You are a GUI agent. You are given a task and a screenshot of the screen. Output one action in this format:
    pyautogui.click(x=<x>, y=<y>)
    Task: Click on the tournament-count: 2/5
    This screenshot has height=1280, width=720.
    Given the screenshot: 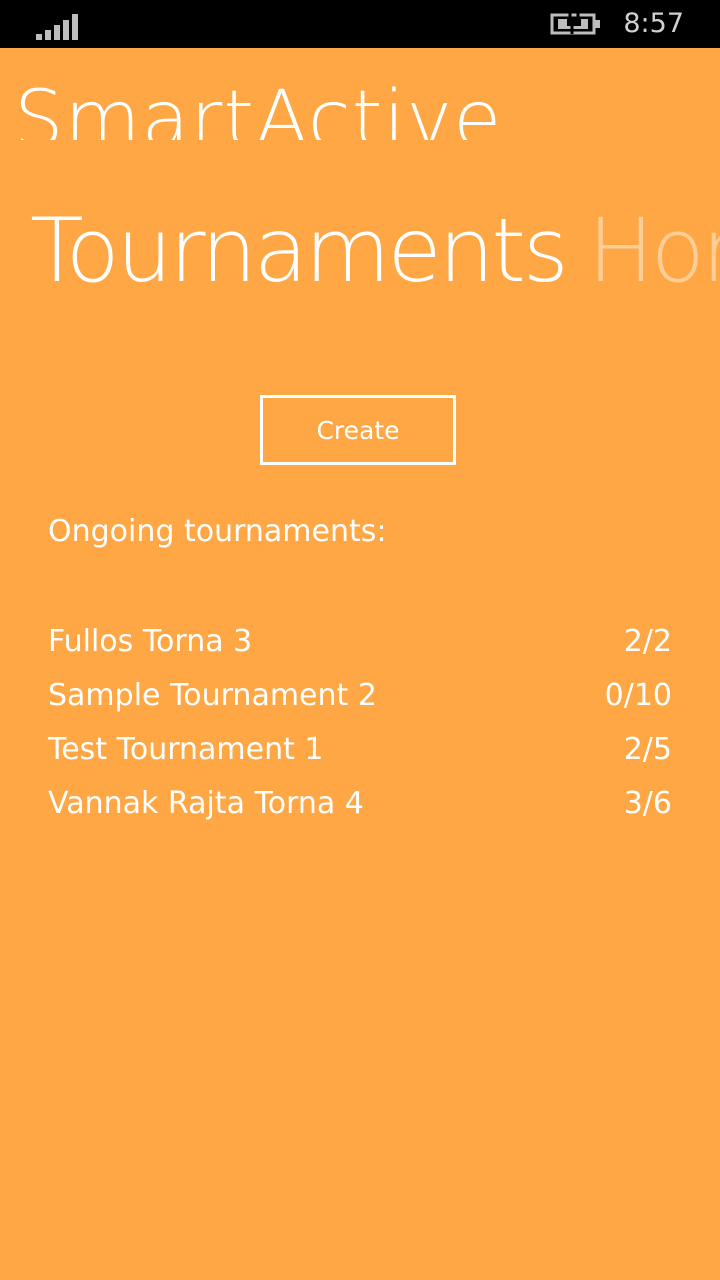 What is the action you would take?
    pyautogui.click(x=647, y=749)
    